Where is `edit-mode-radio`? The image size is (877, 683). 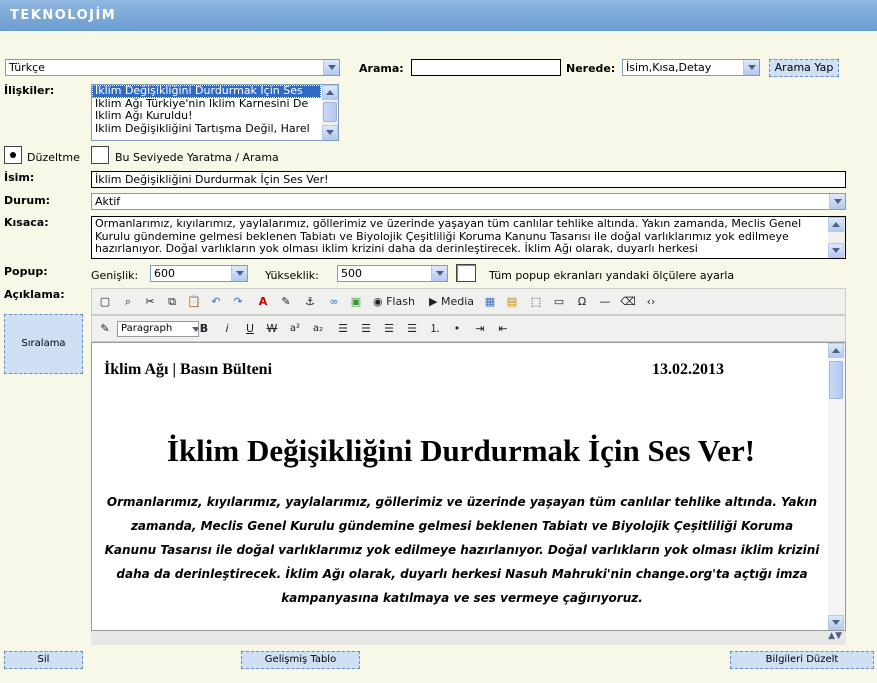
edit-mode-radio is located at coordinates (13, 155).